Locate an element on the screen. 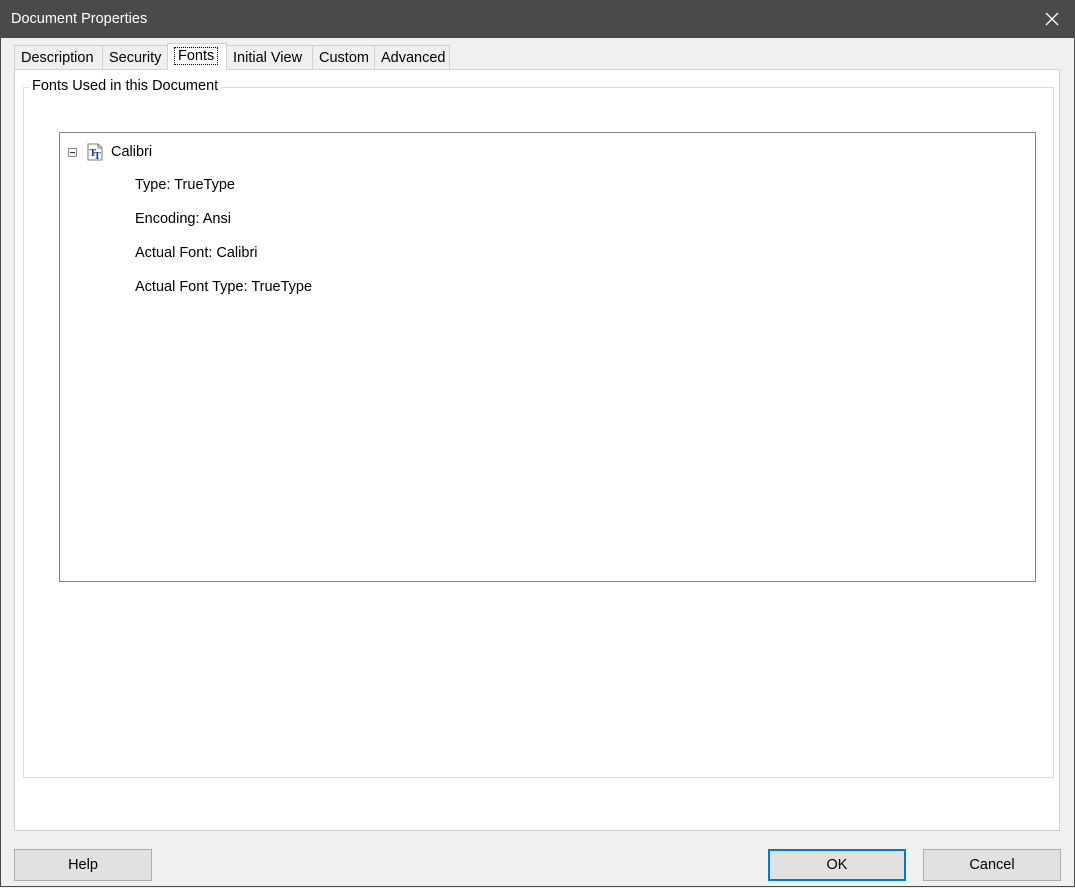 The height and width of the screenshot is (888, 1075). font-property-type: Type: TrueType is located at coordinates (185, 185).